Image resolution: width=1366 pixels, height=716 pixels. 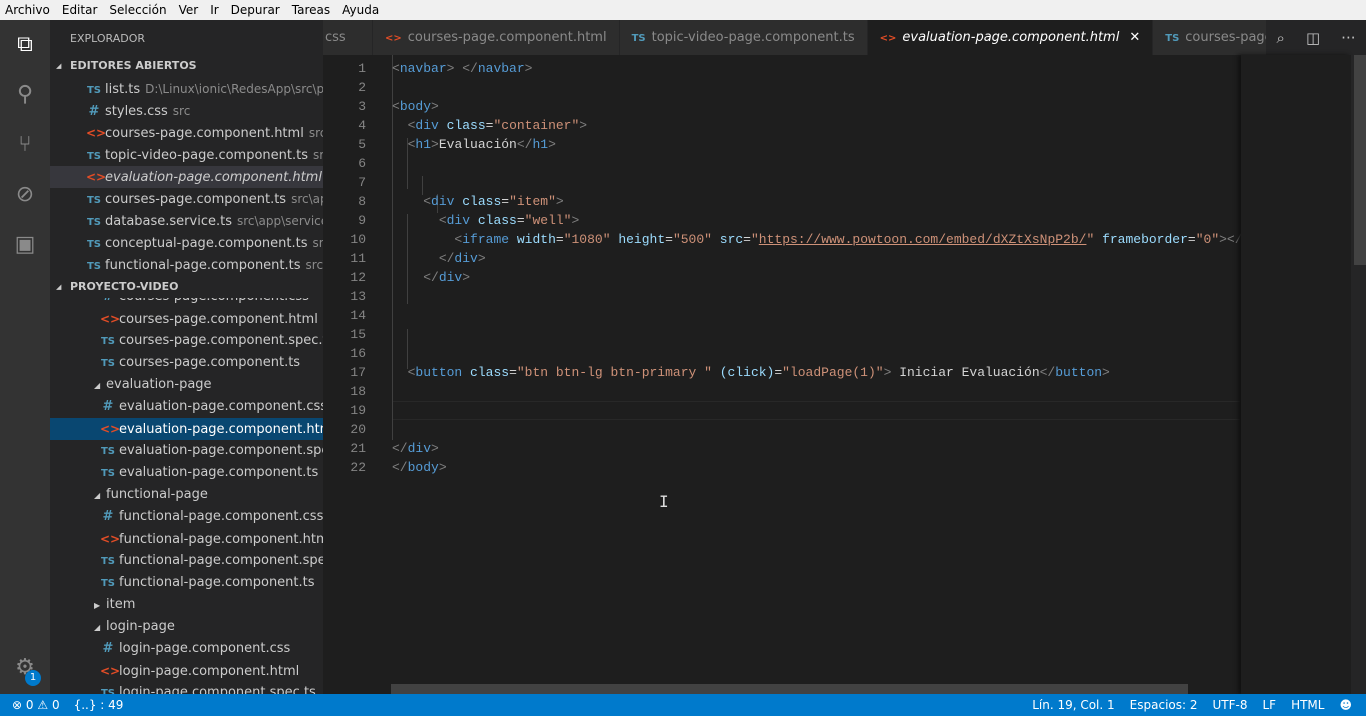 I want to click on menu-item: Ayuda, so click(x=360, y=10).